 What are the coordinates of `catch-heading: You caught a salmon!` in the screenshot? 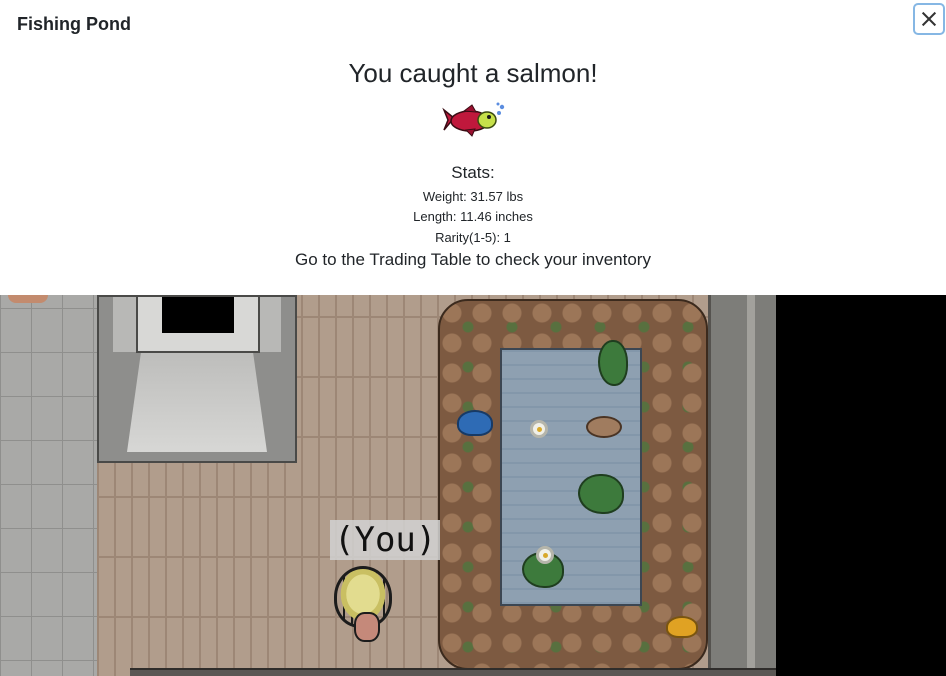 It's located at (473, 73).